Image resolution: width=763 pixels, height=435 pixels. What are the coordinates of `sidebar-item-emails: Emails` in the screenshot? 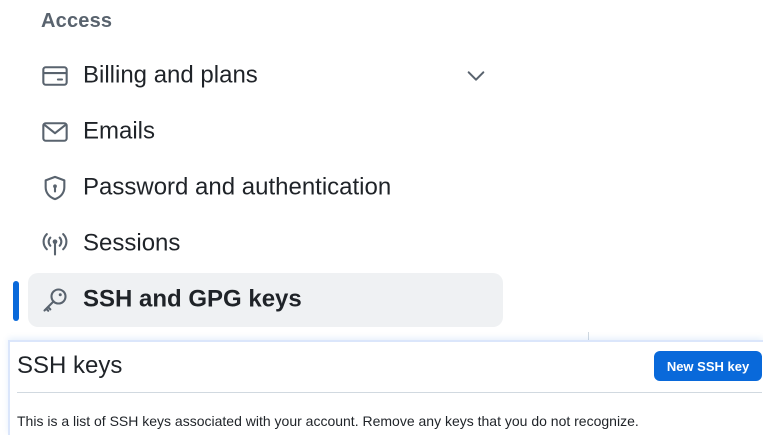 It's located at (265, 132).